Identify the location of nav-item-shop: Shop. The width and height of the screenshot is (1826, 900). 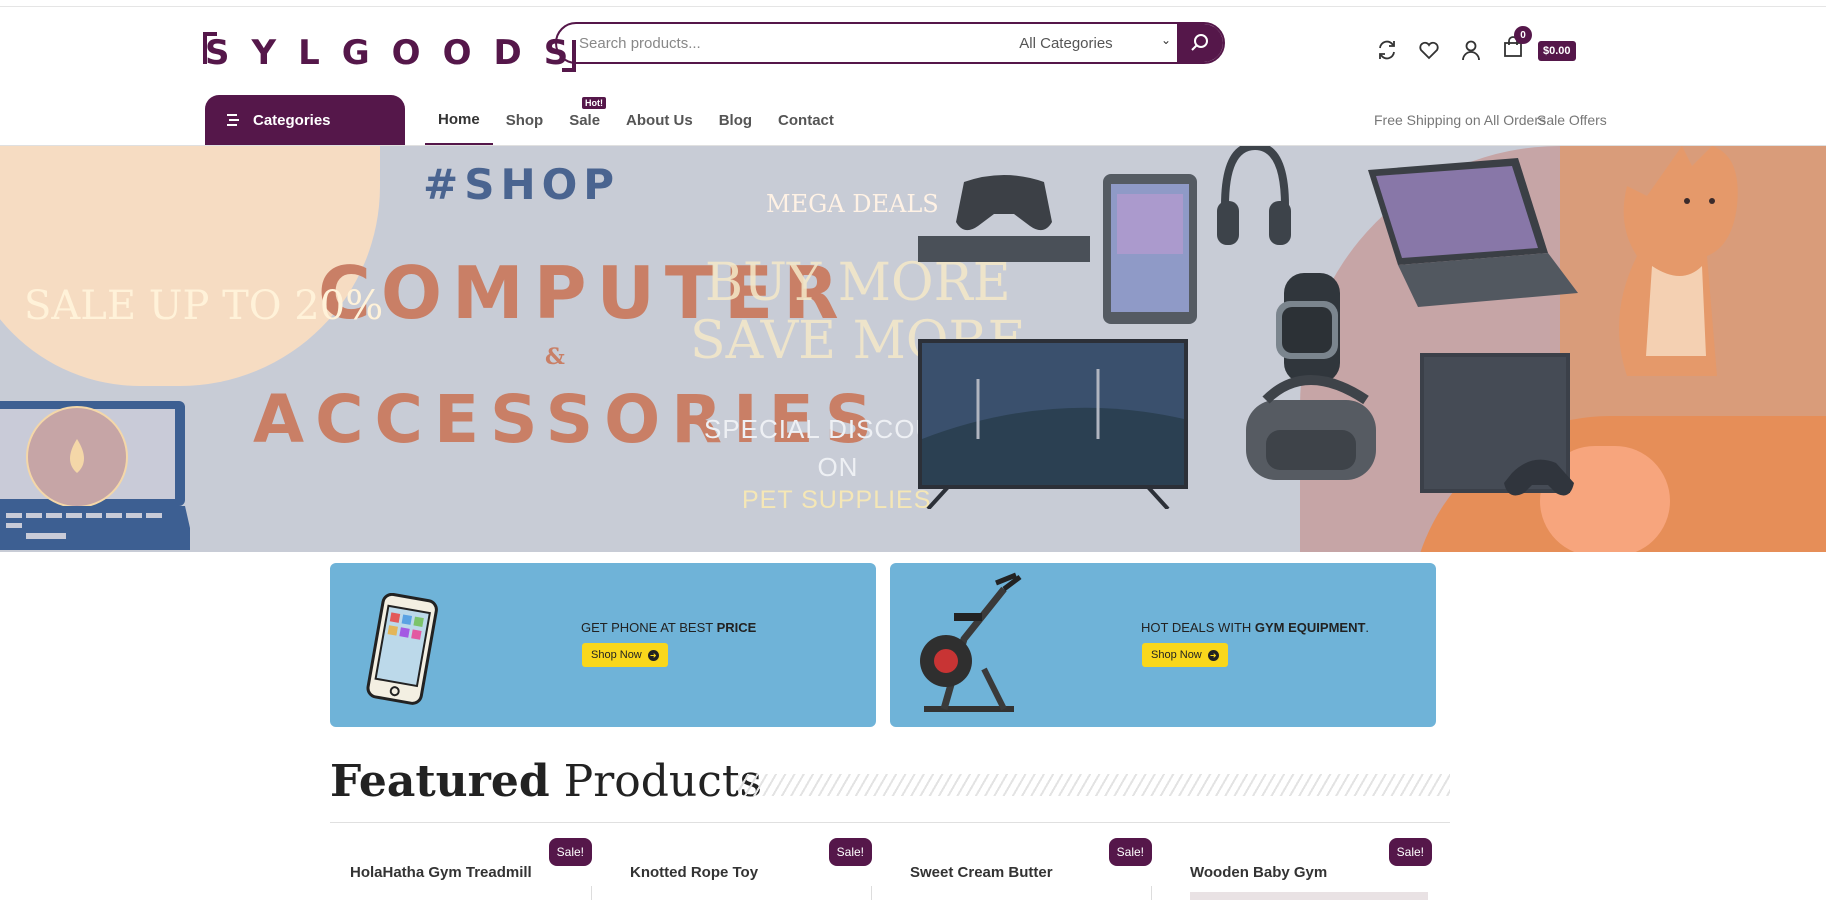
(525, 120).